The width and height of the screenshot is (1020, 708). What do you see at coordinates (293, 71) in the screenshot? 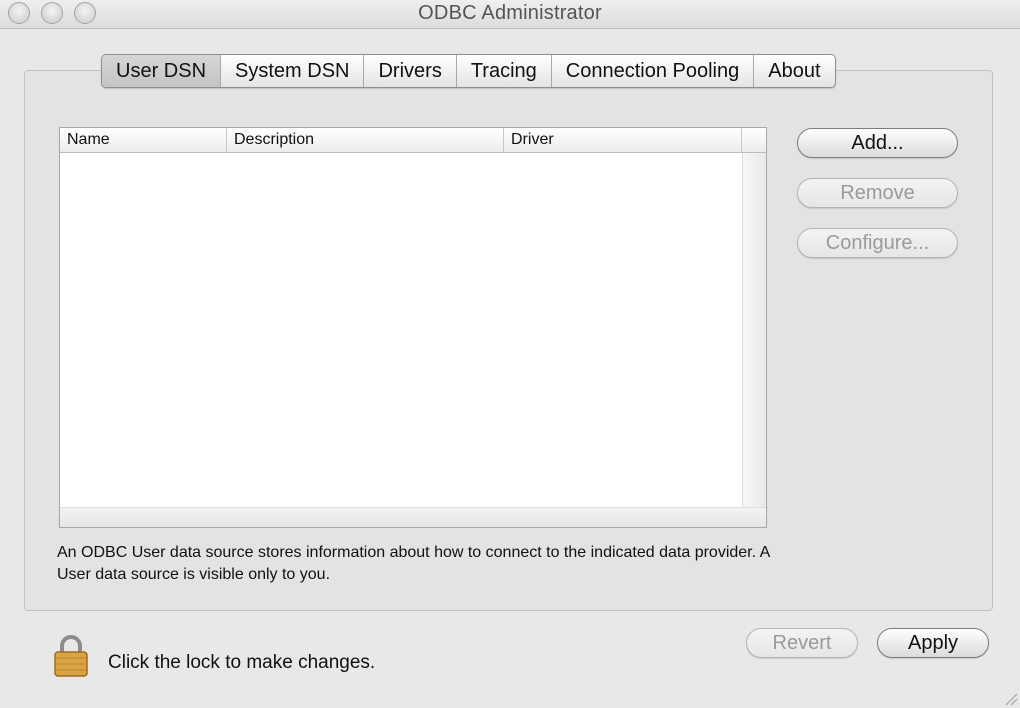
I see `tab-system-dsn: System DSN` at bounding box center [293, 71].